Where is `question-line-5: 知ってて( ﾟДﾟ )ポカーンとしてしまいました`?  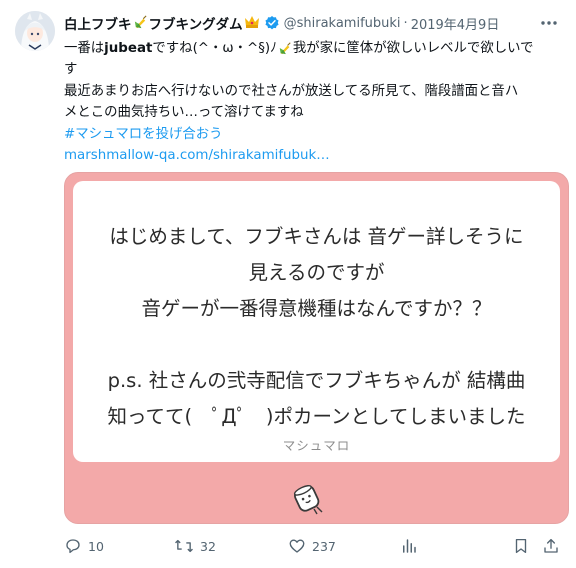 question-line-5: 知ってて( ﾟДﾟ )ポカーンとしてしまいました is located at coordinates (316, 416).